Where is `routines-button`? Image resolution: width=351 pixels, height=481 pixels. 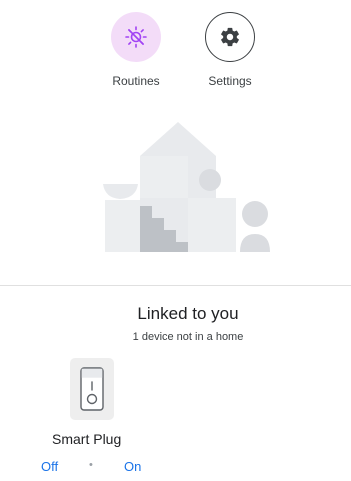
routines-button is located at coordinates (136, 37).